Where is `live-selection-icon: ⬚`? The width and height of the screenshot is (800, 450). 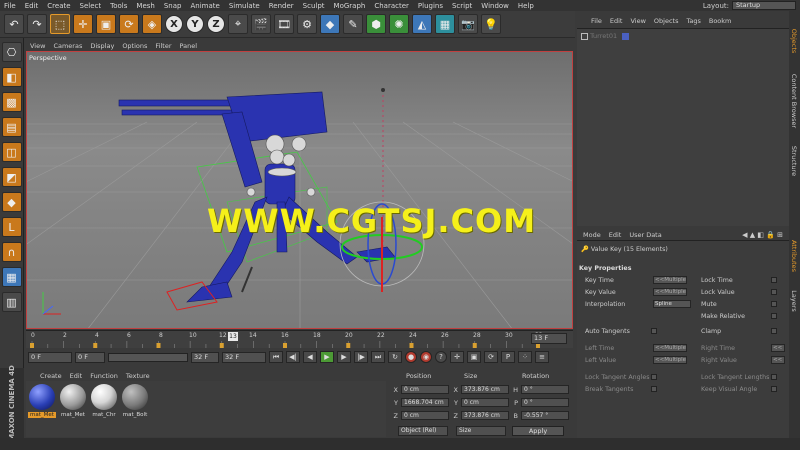
live-selection-icon: ⬚ is located at coordinates (60, 24).